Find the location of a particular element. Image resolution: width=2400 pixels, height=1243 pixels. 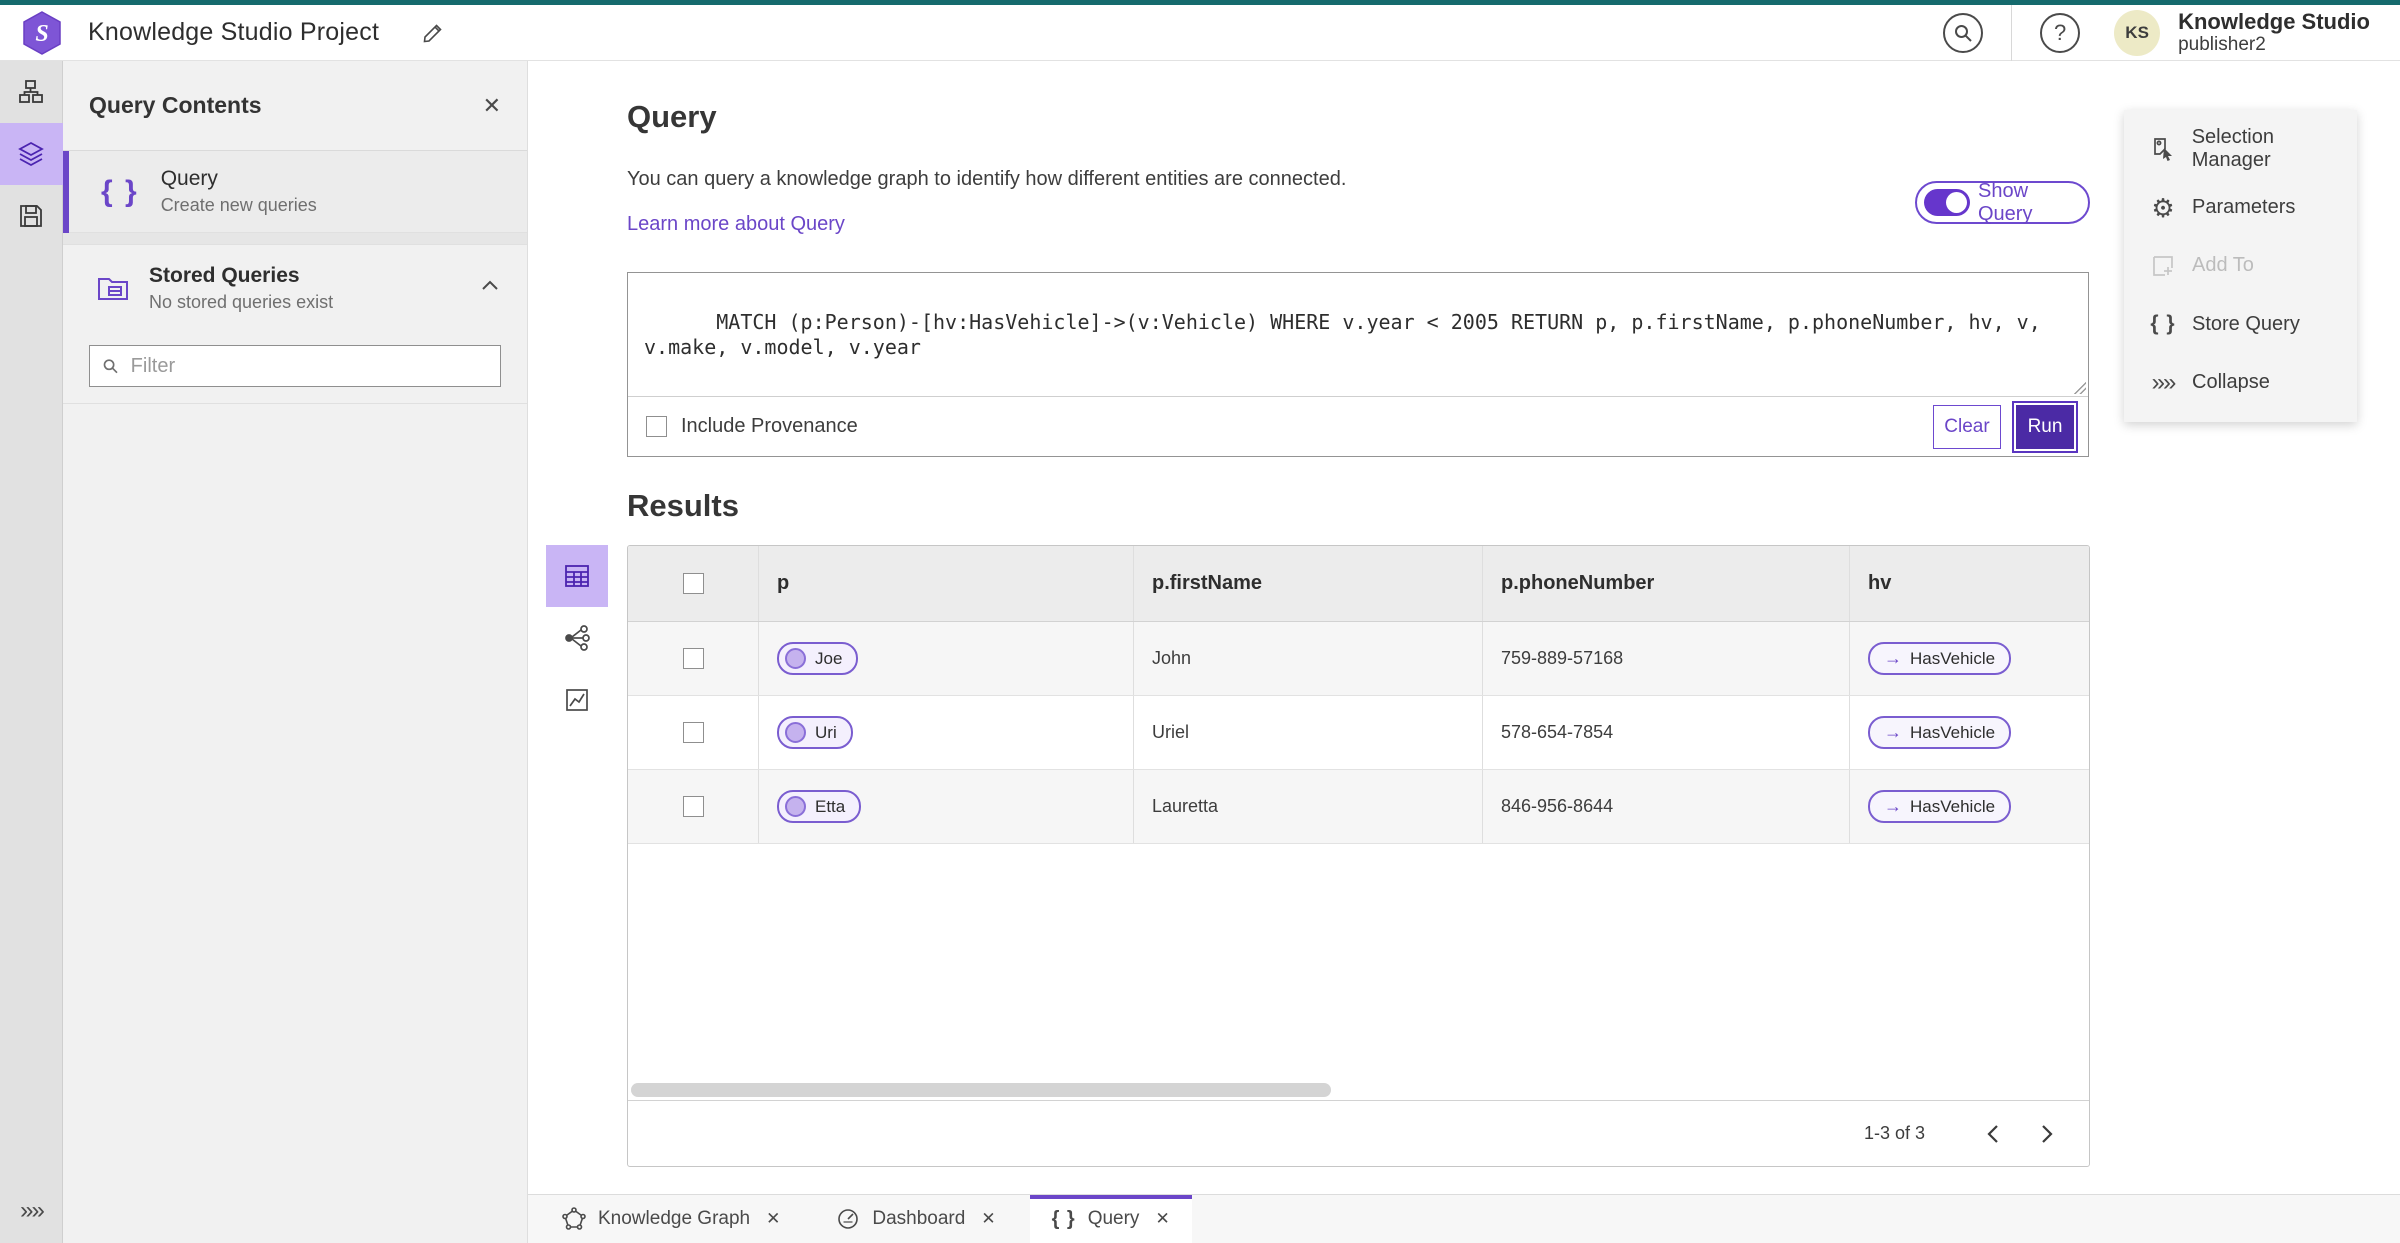

query-footer: Include Provenance Clear Run is located at coordinates (1358, 426).